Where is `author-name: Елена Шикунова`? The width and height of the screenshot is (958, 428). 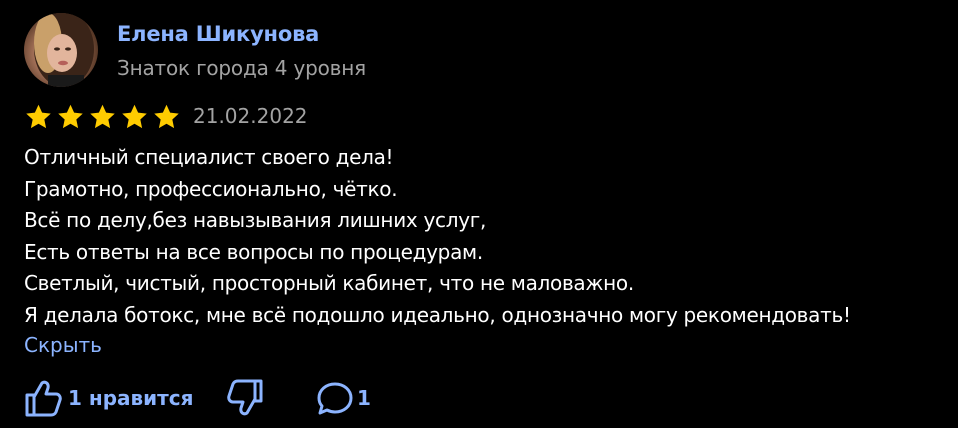 author-name: Елена Шикунова is located at coordinates (218, 34).